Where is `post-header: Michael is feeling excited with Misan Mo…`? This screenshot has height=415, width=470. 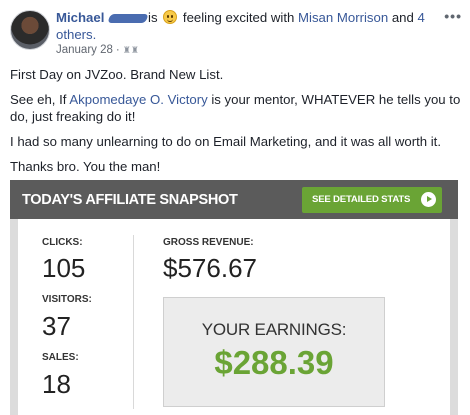
post-header: Michael is feeling excited with Misan Mo… is located at coordinates (235, 35).